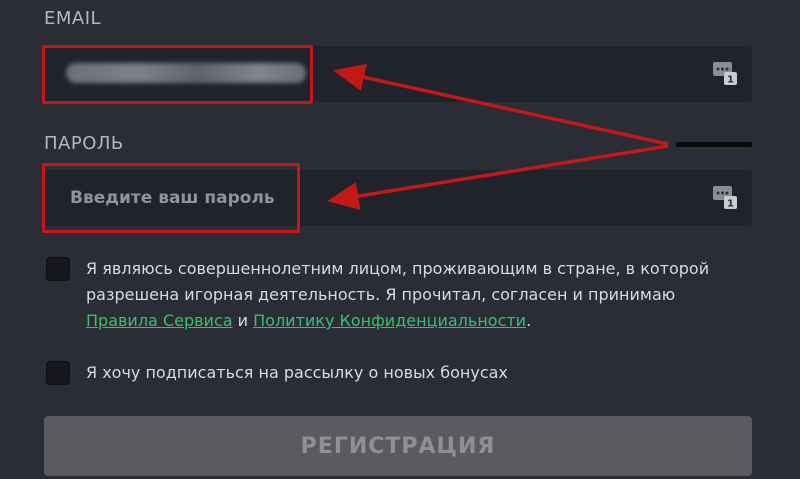 This screenshot has width=800, height=479. Describe the element at coordinates (364, 74) in the screenshot. I see `email-field` at that location.